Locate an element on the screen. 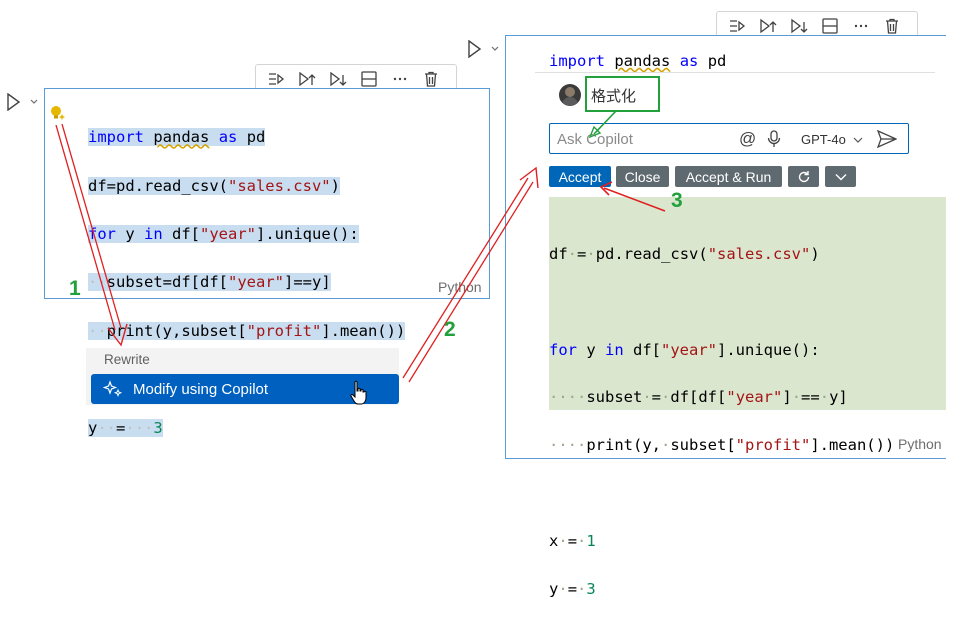 The image size is (959, 625). accept-and-run-button: Accept & Run is located at coordinates (728, 176).